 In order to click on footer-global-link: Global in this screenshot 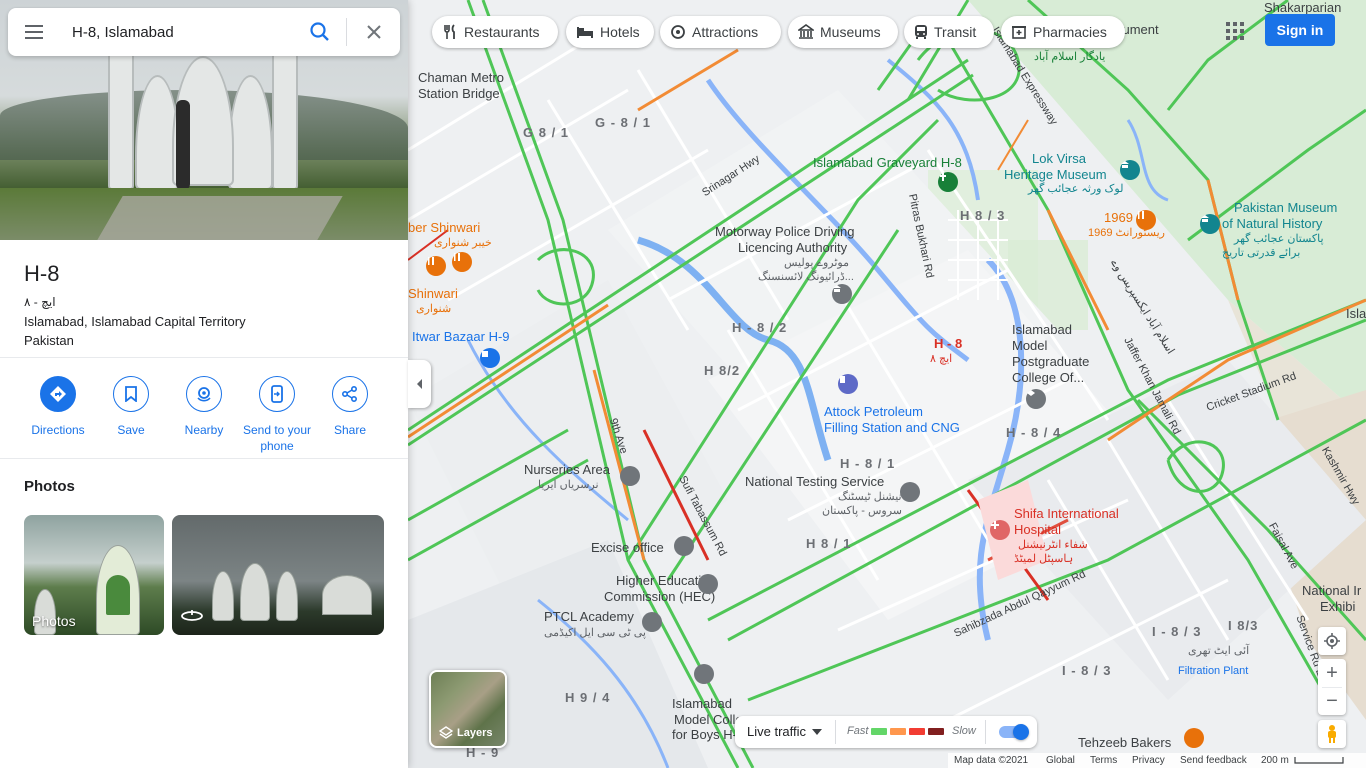, I will do `click(1060, 760)`.